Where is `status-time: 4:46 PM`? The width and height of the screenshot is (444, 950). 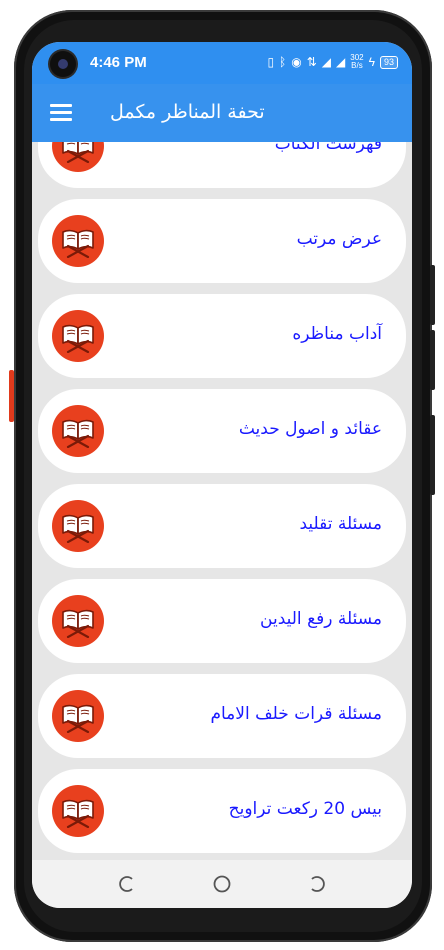 status-time: 4:46 PM is located at coordinates (118, 62).